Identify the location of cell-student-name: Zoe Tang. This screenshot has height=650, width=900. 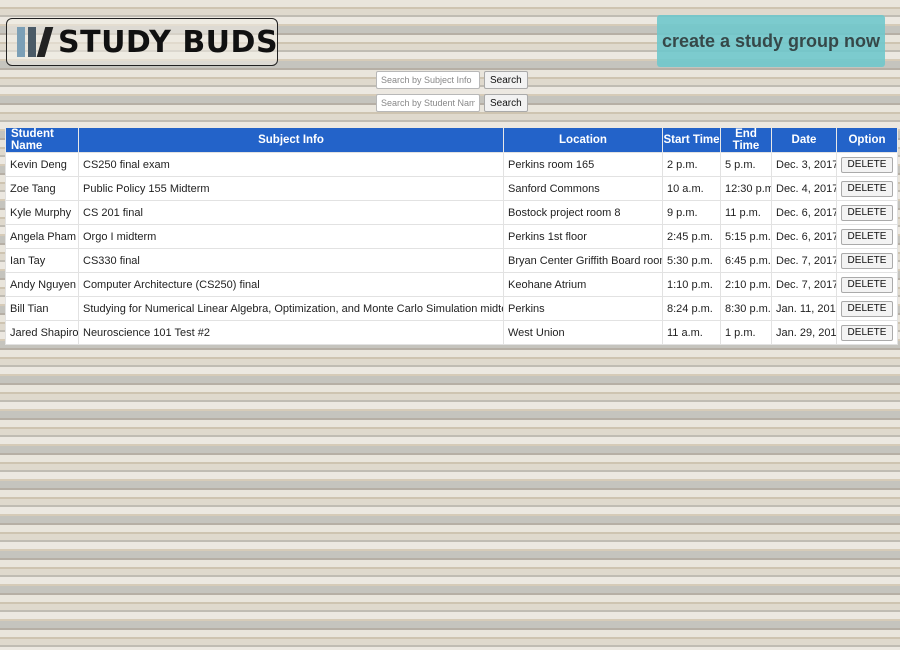
(42, 188).